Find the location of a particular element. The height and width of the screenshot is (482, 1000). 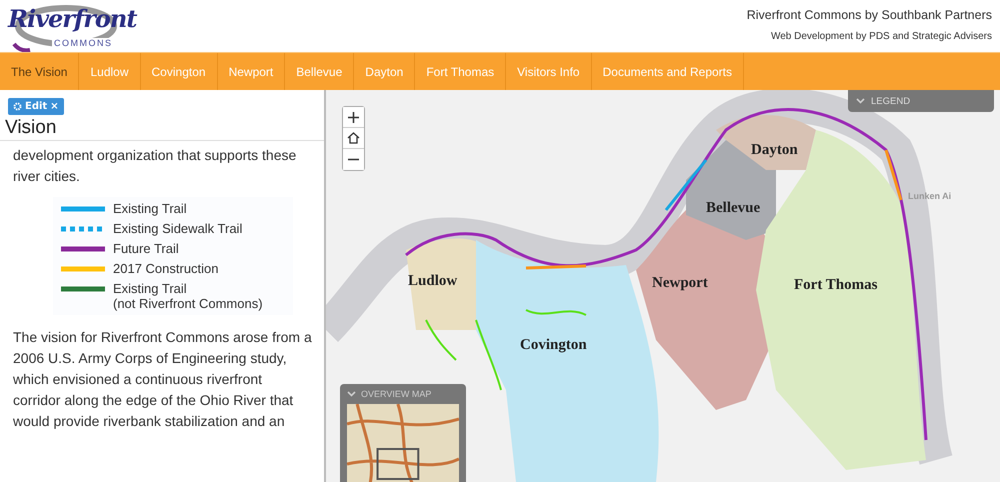

home-icon is located at coordinates (353, 138).